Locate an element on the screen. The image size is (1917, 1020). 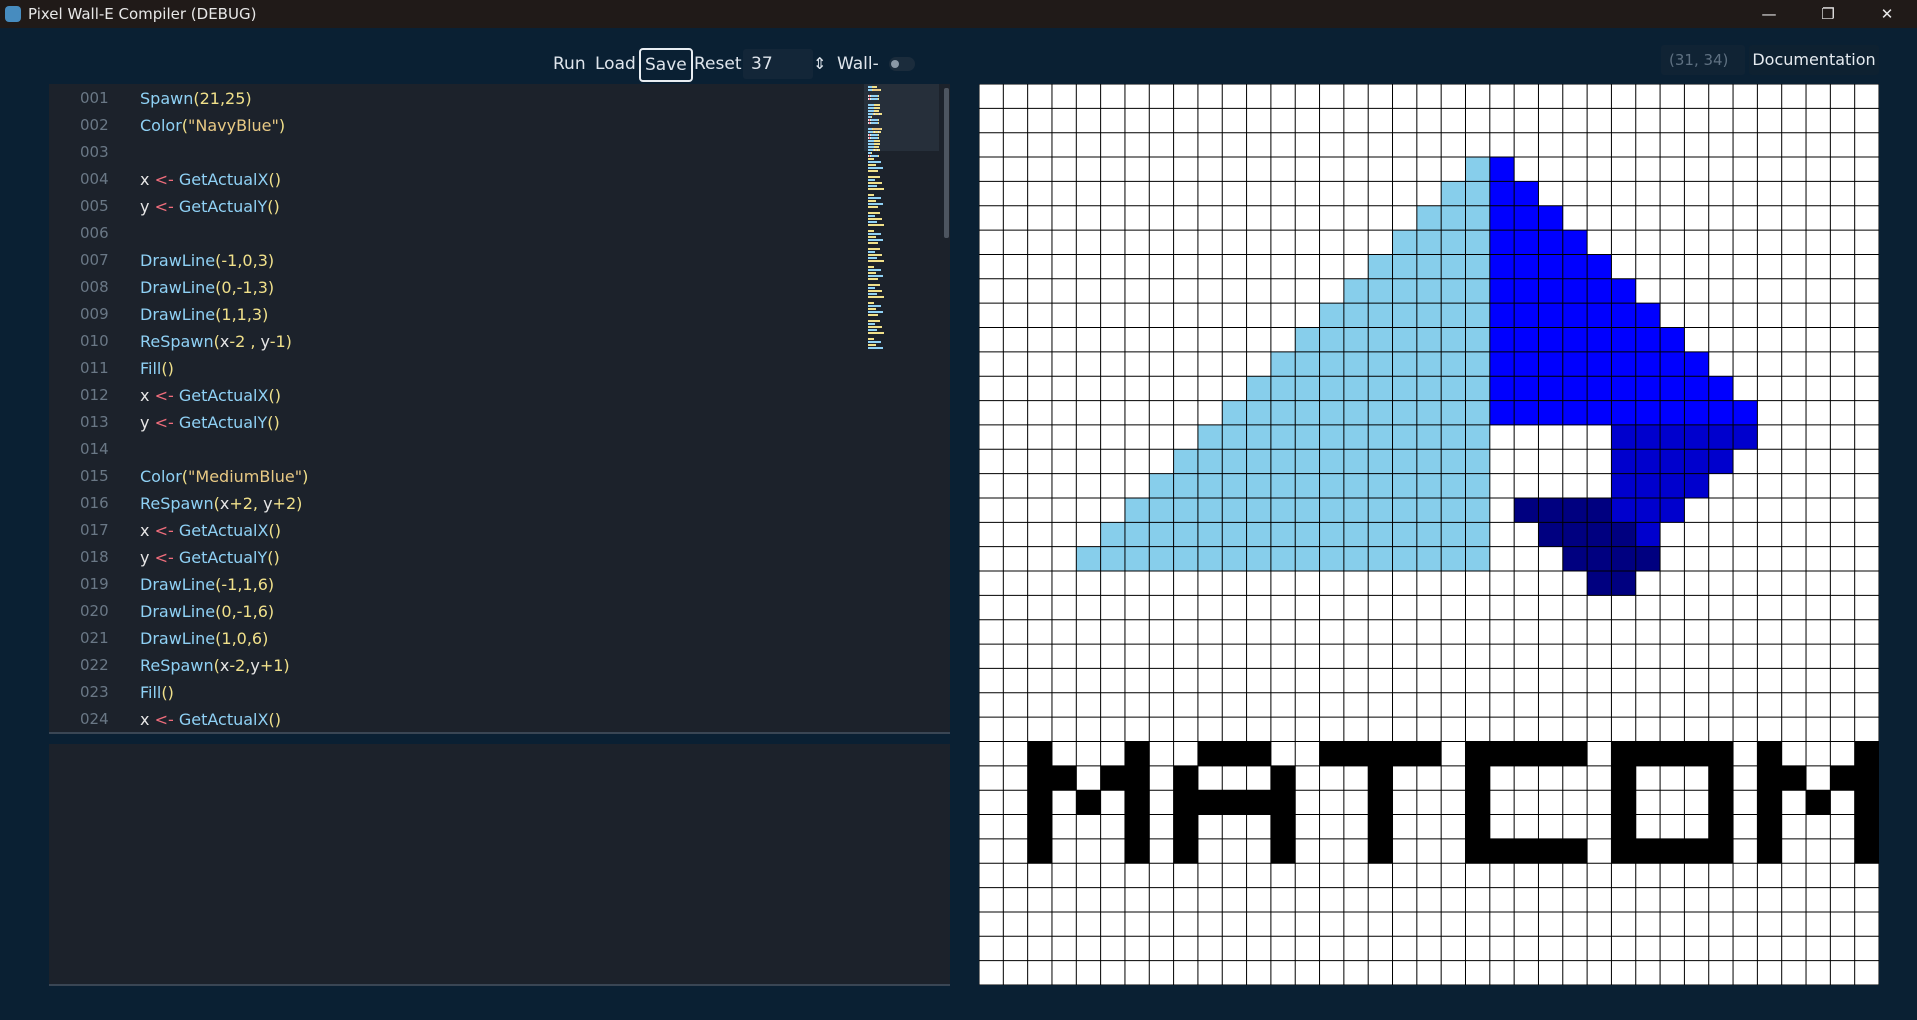
line-code: Color("NavyBlue") is located at coordinates (212, 125).